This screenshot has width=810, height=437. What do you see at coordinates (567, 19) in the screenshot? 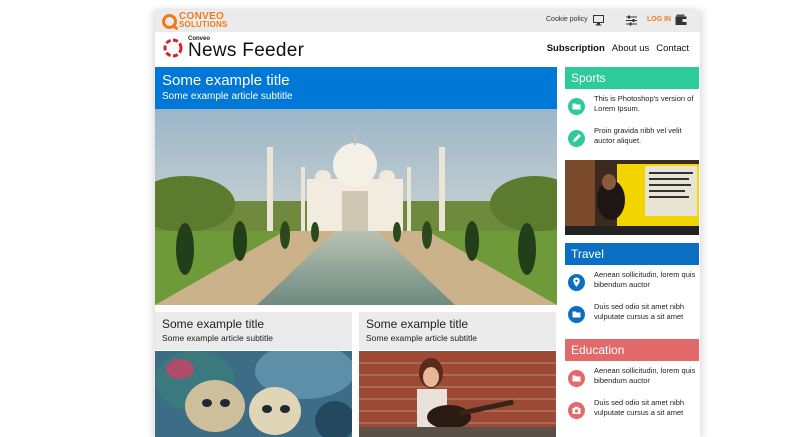
I see `cookie-policy-link: Cookie policy` at bounding box center [567, 19].